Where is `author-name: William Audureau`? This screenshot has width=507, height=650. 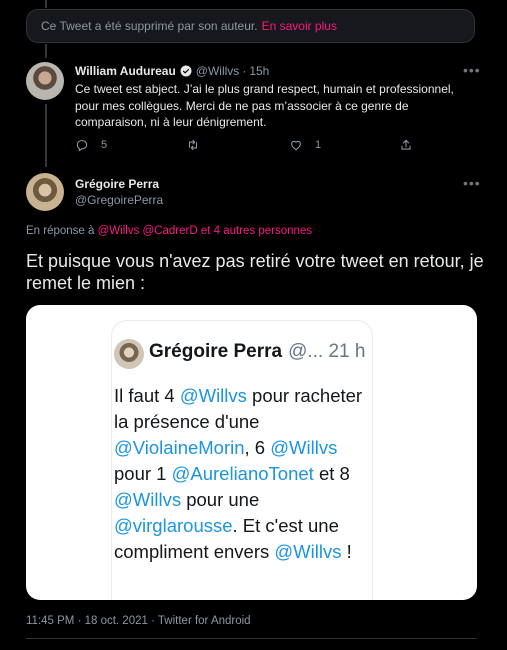 author-name: William Audureau is located at coordinates (125, 71).